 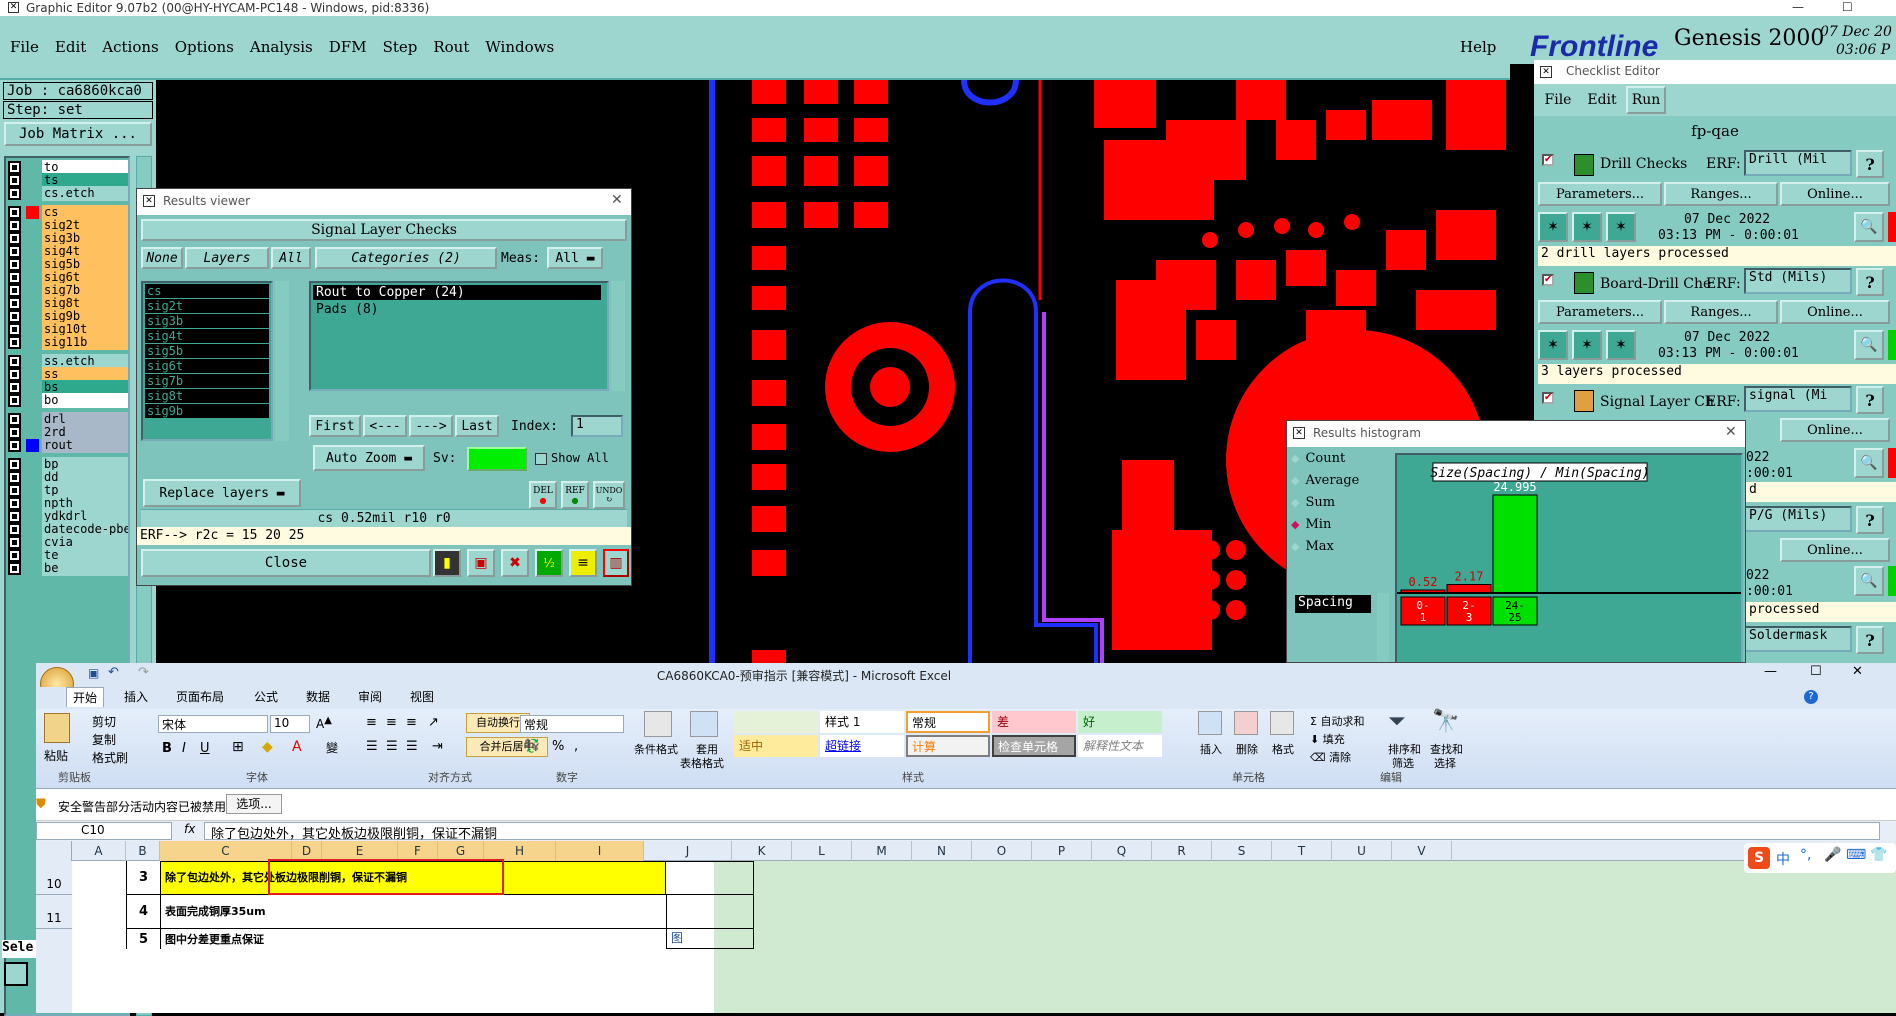 What do you see at coordinates (702, 763) in the screenshot?
I see `format-table-button-2: 表格格式` at bounding box center [702, 763].